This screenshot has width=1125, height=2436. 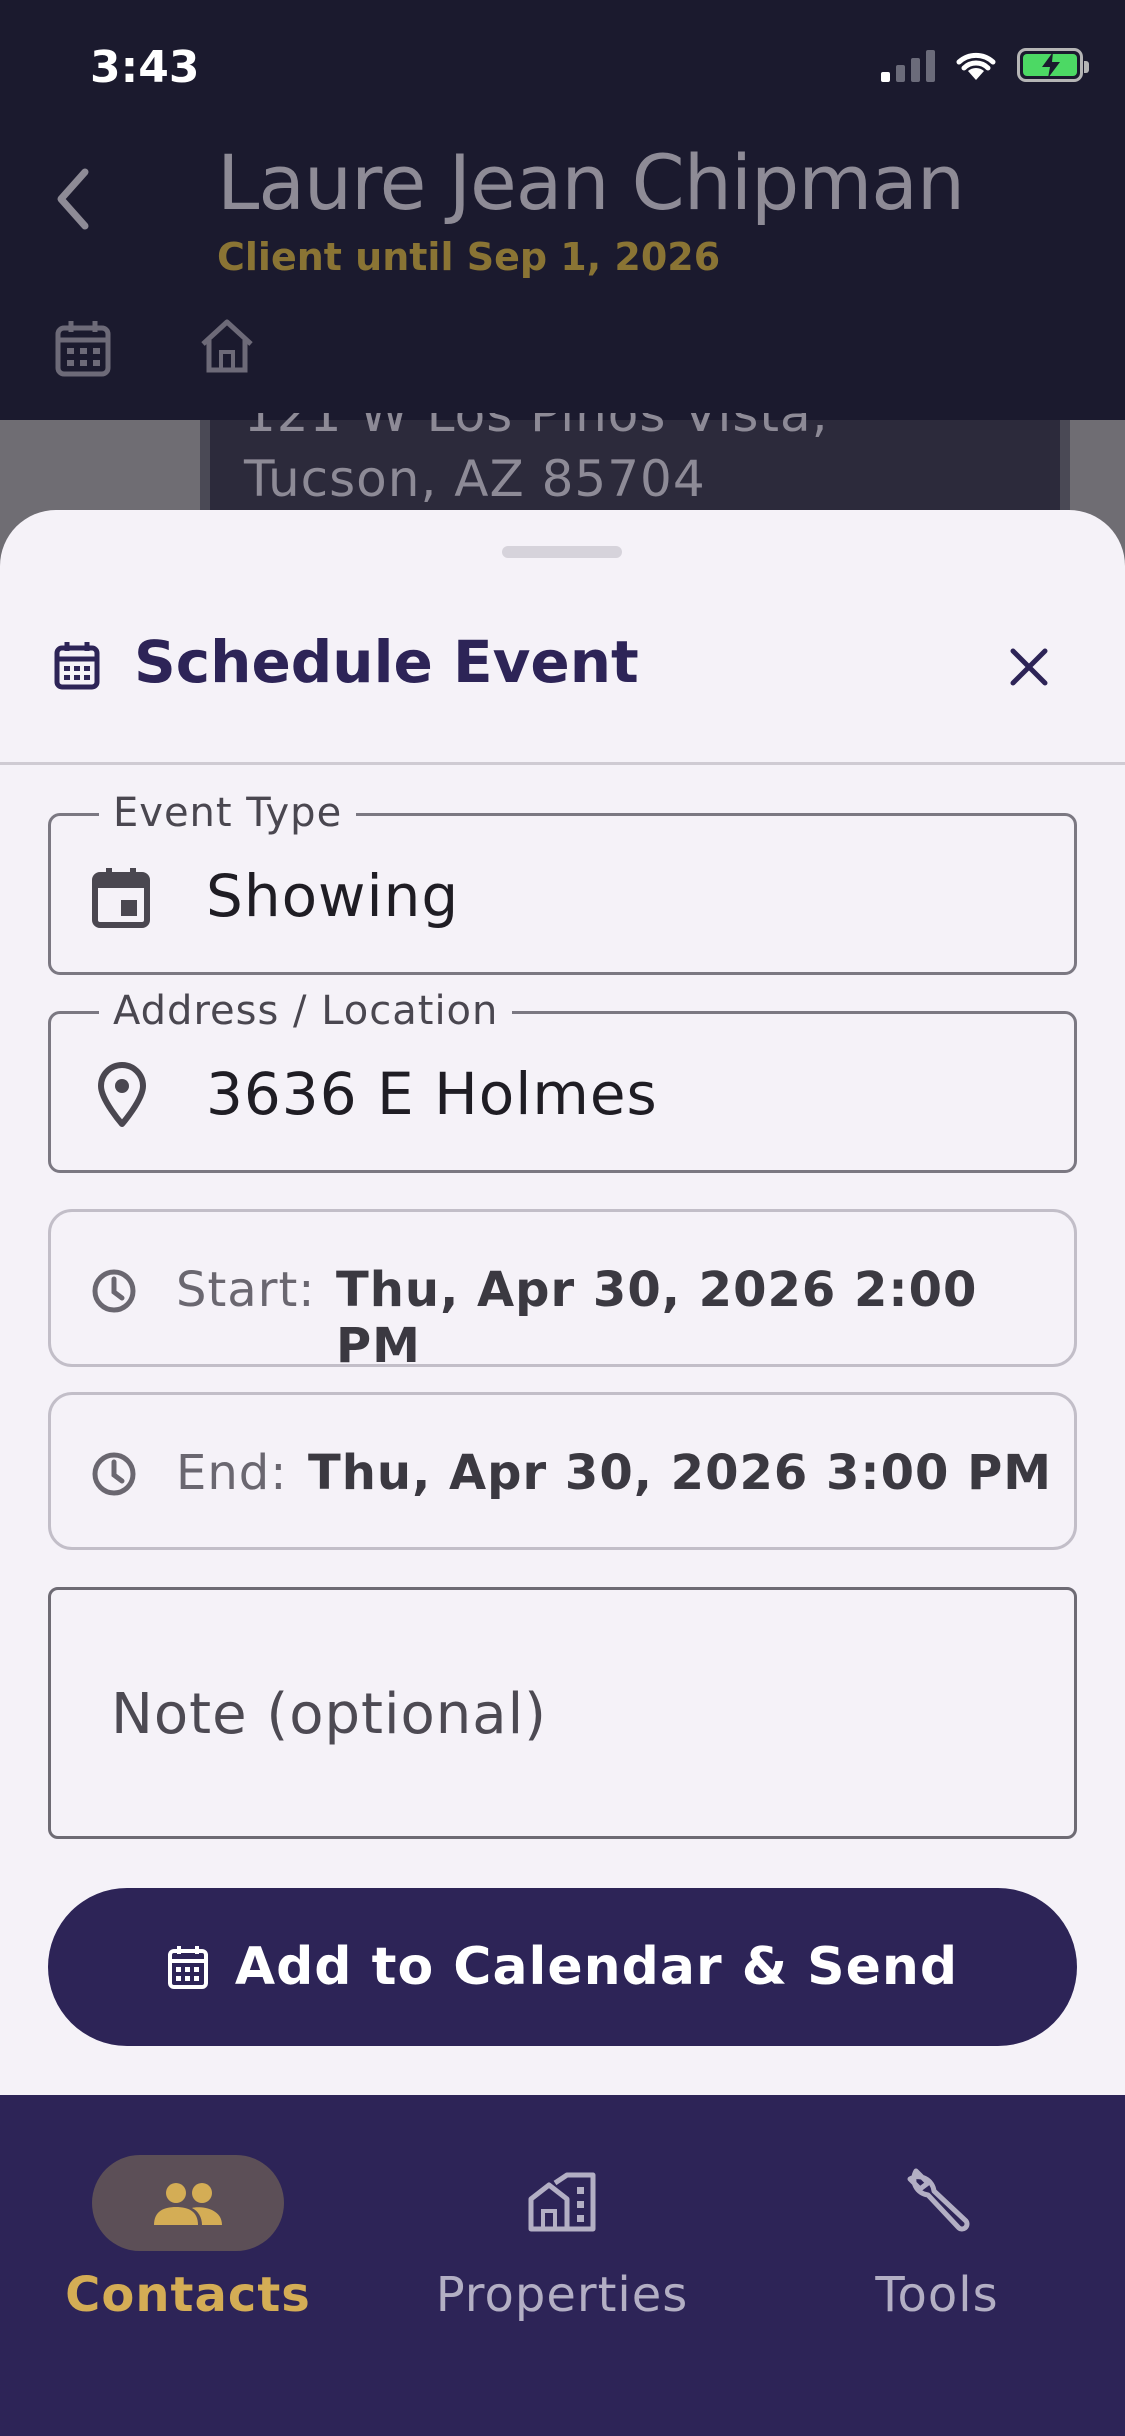 I want to click on location-pin-icon, so click(x=122, y=1094).